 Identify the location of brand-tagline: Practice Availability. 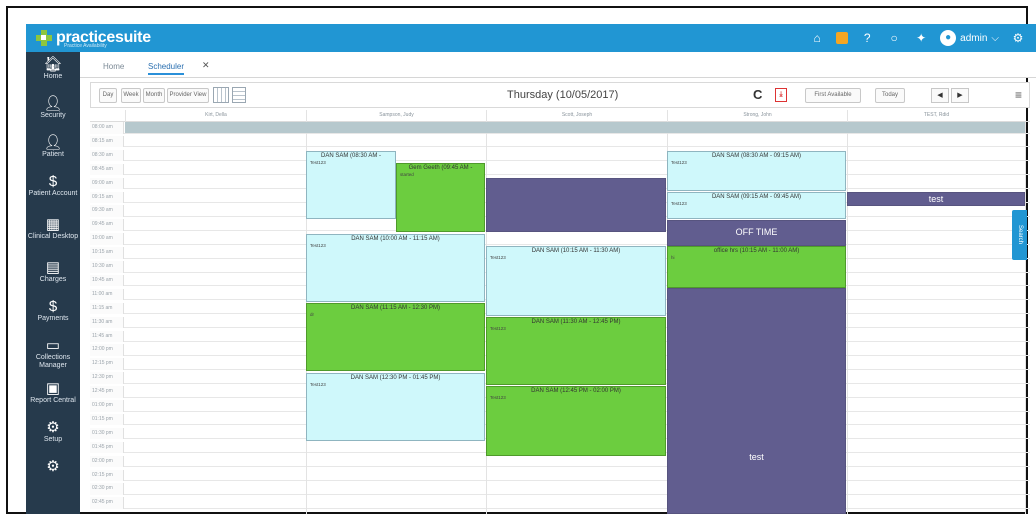
(85, 46).